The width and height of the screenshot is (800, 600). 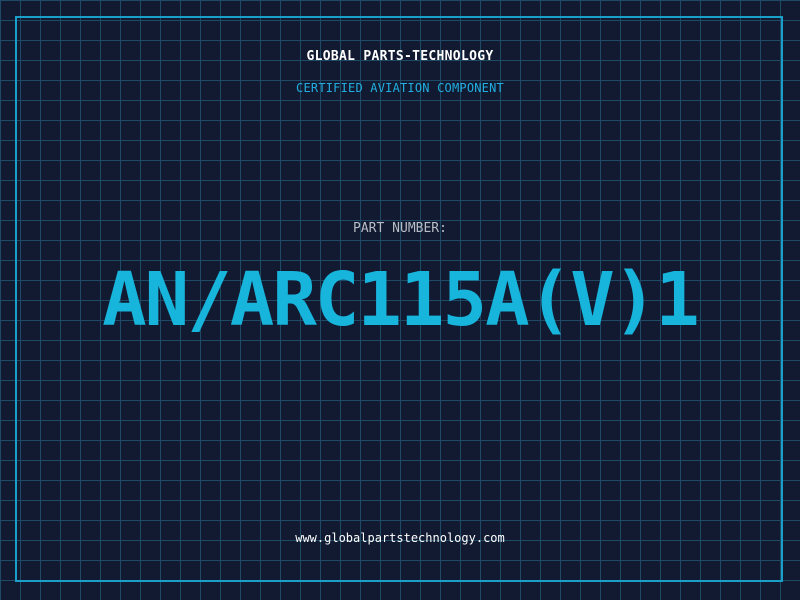 What do you see at coordinates (400, 88) in the screenshot?
I see `certification-subtitle: CERTIFIED AVIATION COMPONENT` at bounding box center [400, 88].